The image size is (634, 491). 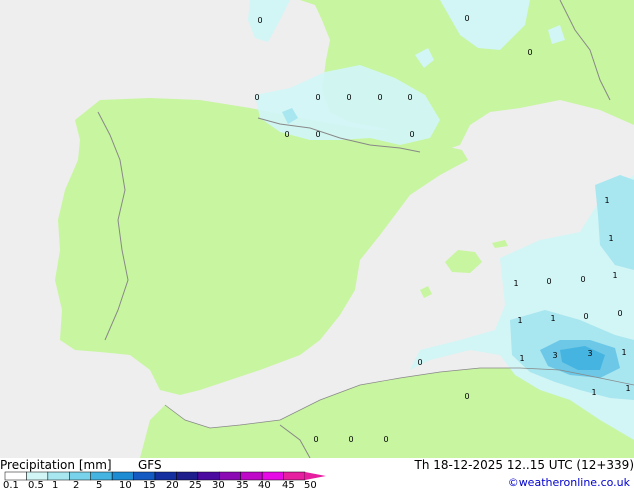 I want to click on valid-time-label: Th 18-12-2025 12..15 UTC (12+339), so click(x=524, y=465).